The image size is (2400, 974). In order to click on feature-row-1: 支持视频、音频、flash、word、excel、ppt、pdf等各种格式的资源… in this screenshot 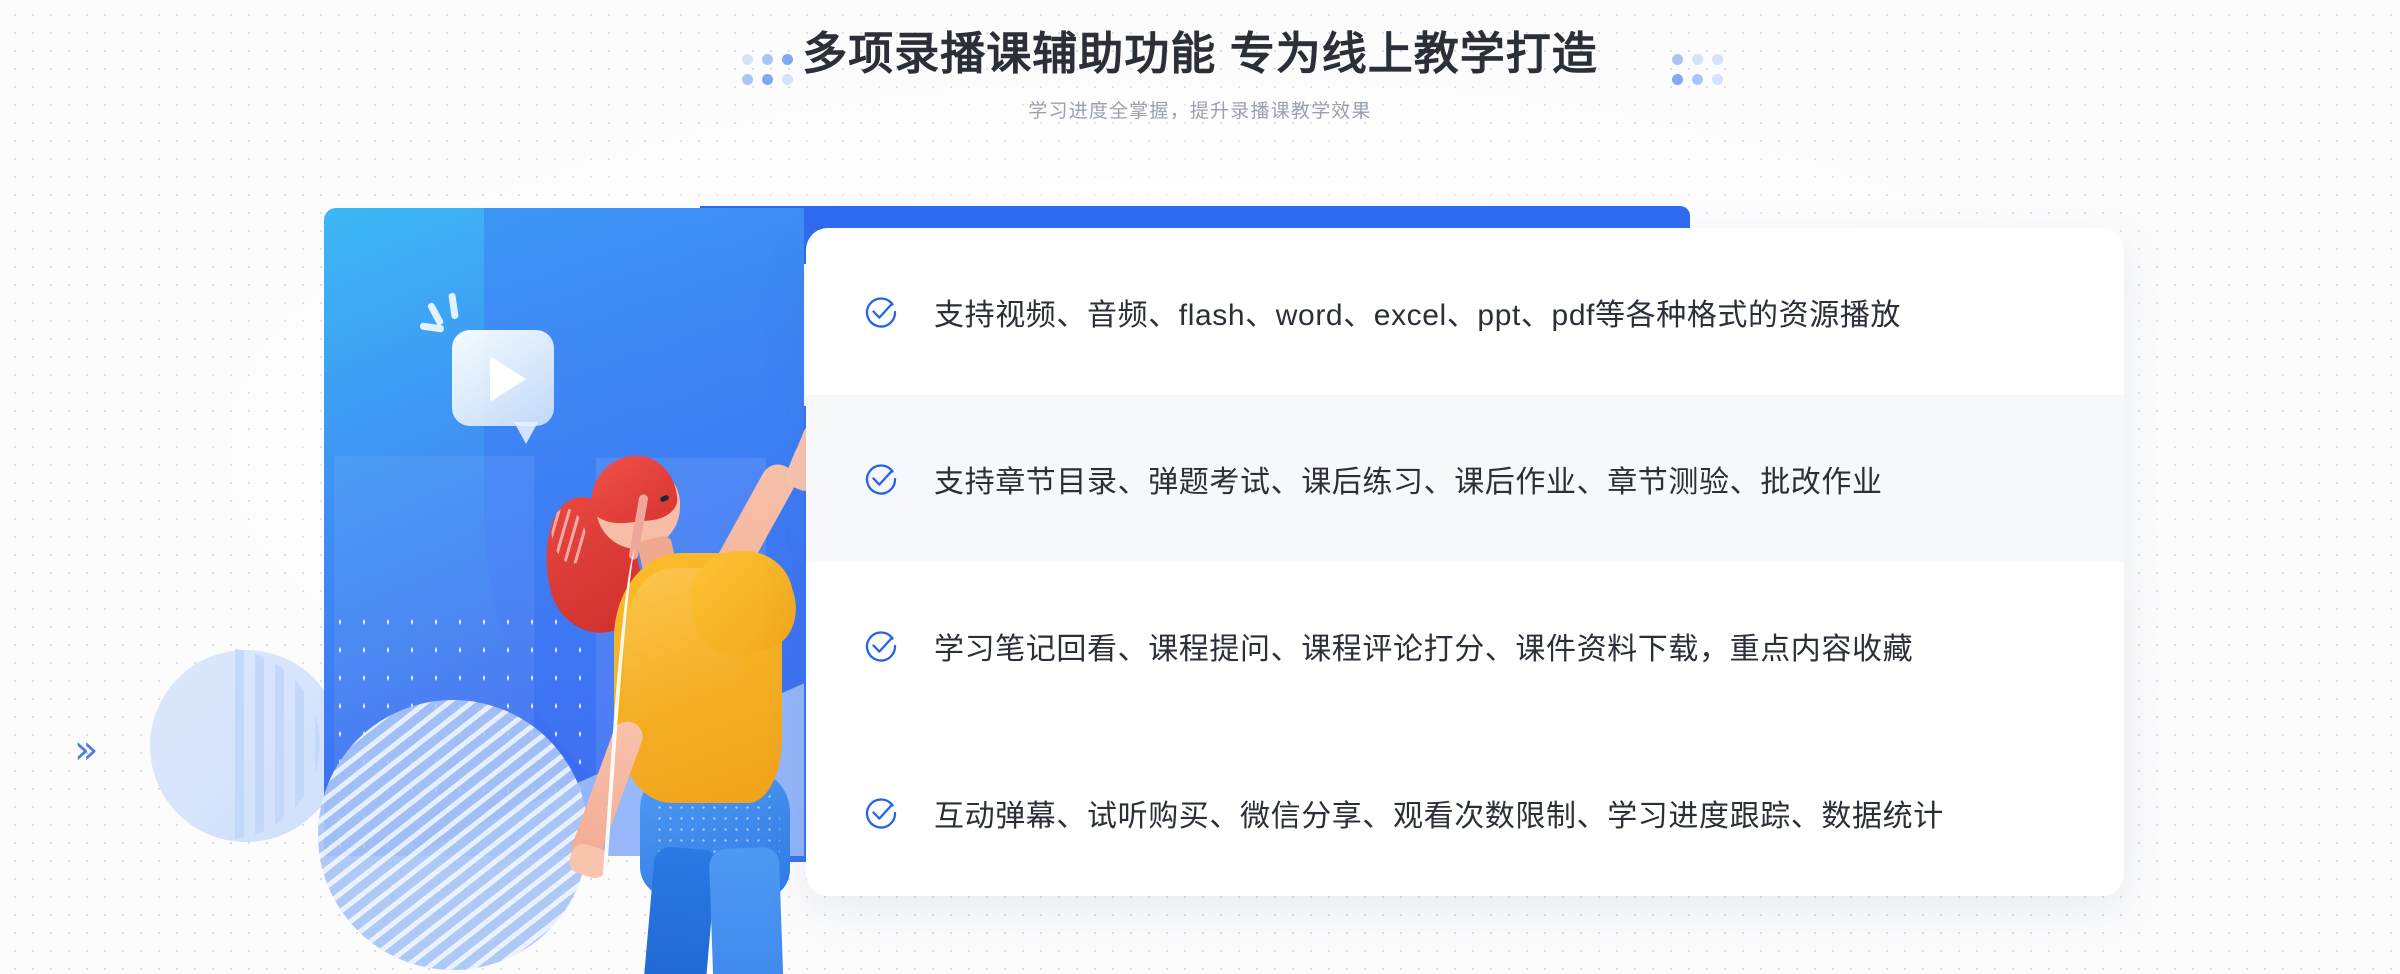, I will do `click(1465, 311)`.